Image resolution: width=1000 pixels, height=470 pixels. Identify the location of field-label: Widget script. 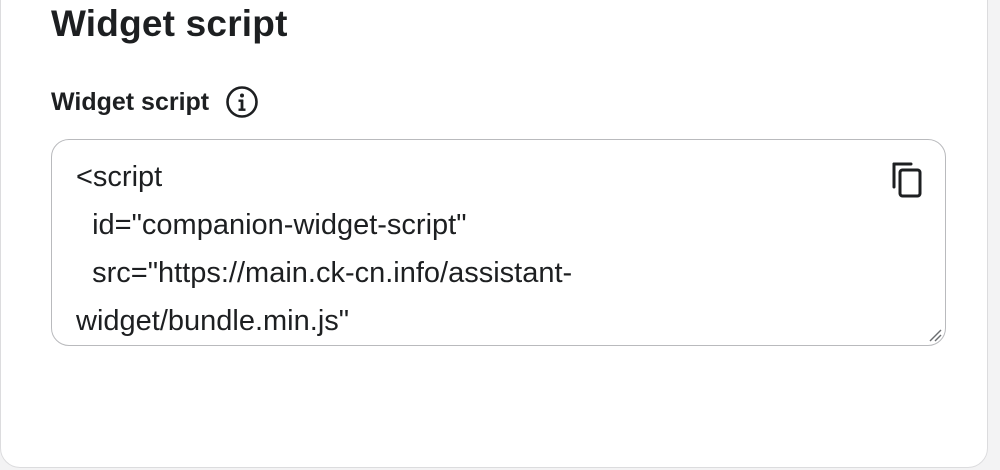
(130, 101).